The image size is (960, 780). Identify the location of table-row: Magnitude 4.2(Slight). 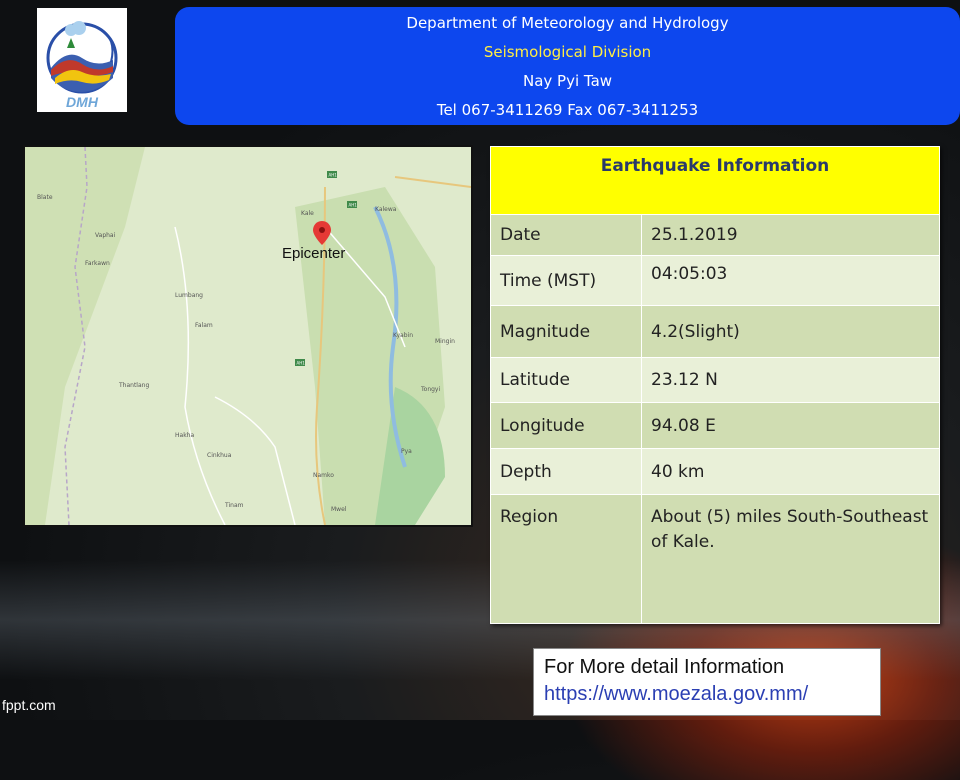
(715, 331).